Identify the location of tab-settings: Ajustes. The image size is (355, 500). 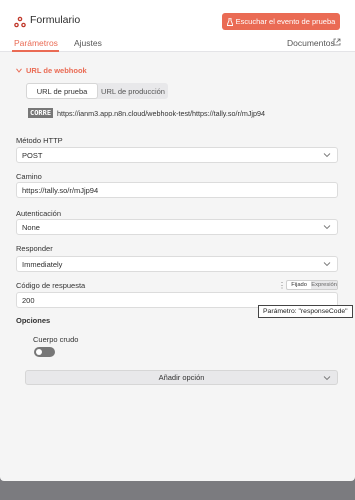
(88, 43).